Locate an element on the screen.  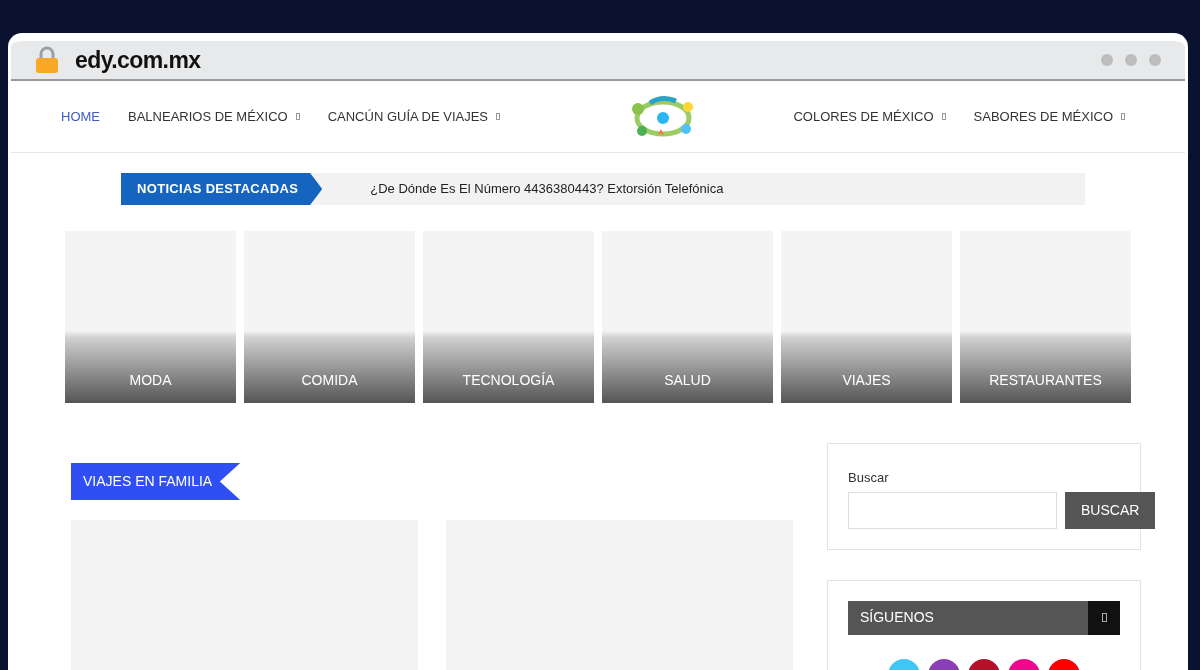
nav-link: BALNEARIOS DE MÉXICO is located at coordinates (214, 116).